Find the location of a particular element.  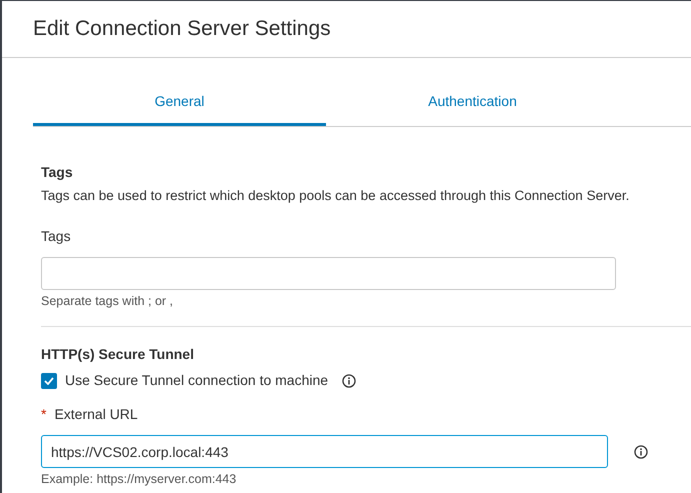

checkmark-icon is located at coordinates (49, 380).